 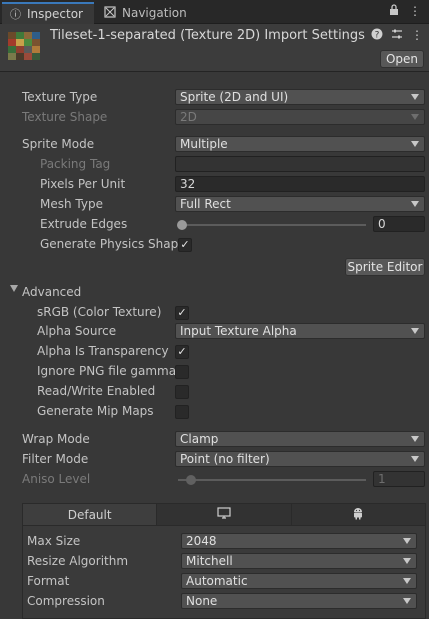 What do you see at coordinates (299, 561) in the screenshot?
I see `resize-algorithm-dropdown: Mitchell` at bounding box center [299, 561].